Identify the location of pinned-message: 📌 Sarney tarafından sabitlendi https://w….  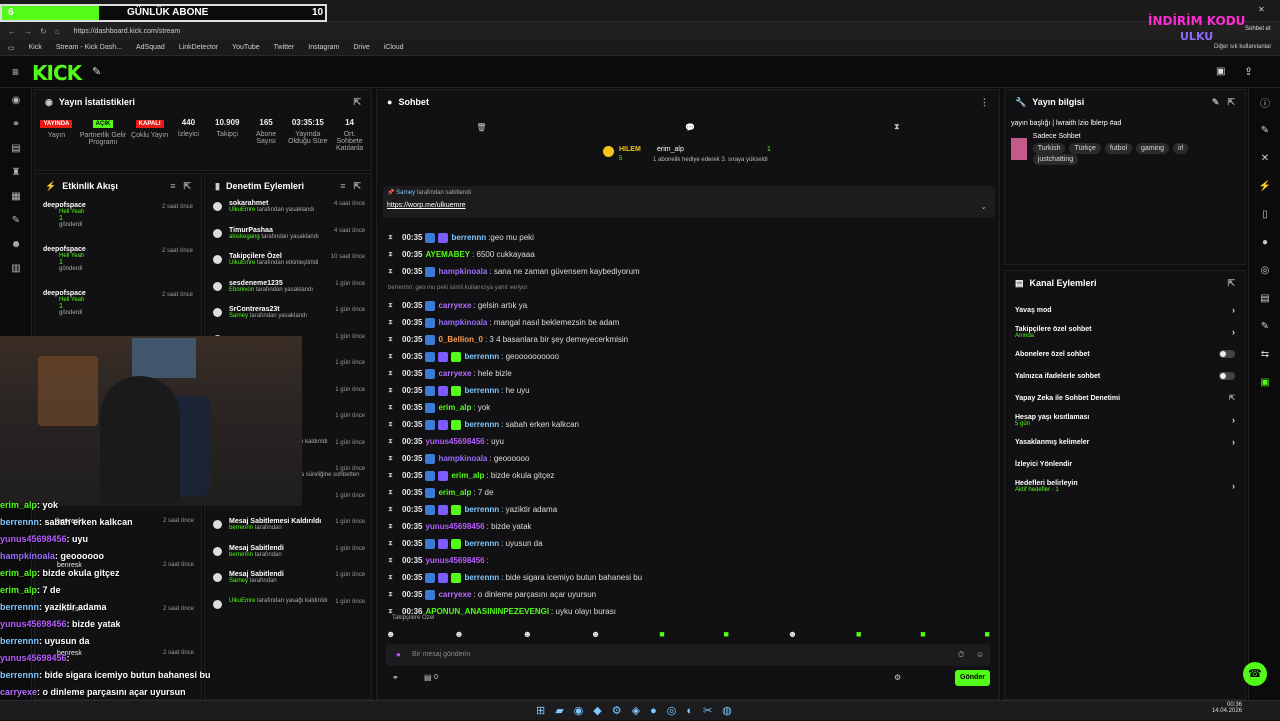
(689, 202).